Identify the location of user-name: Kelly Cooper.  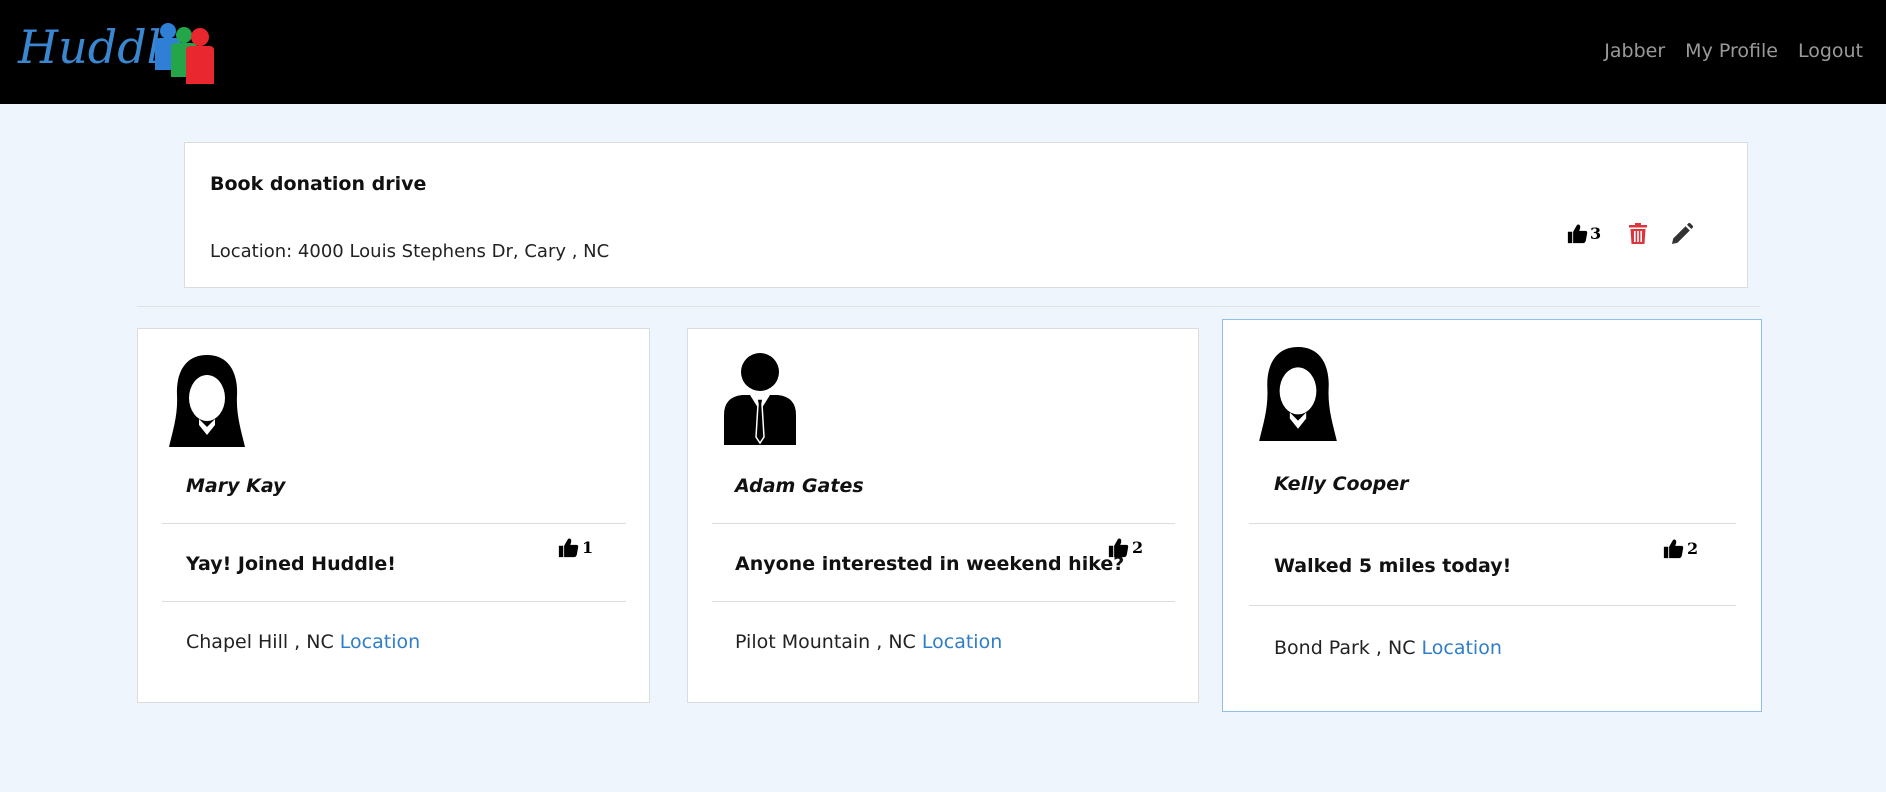
(1341, 484).